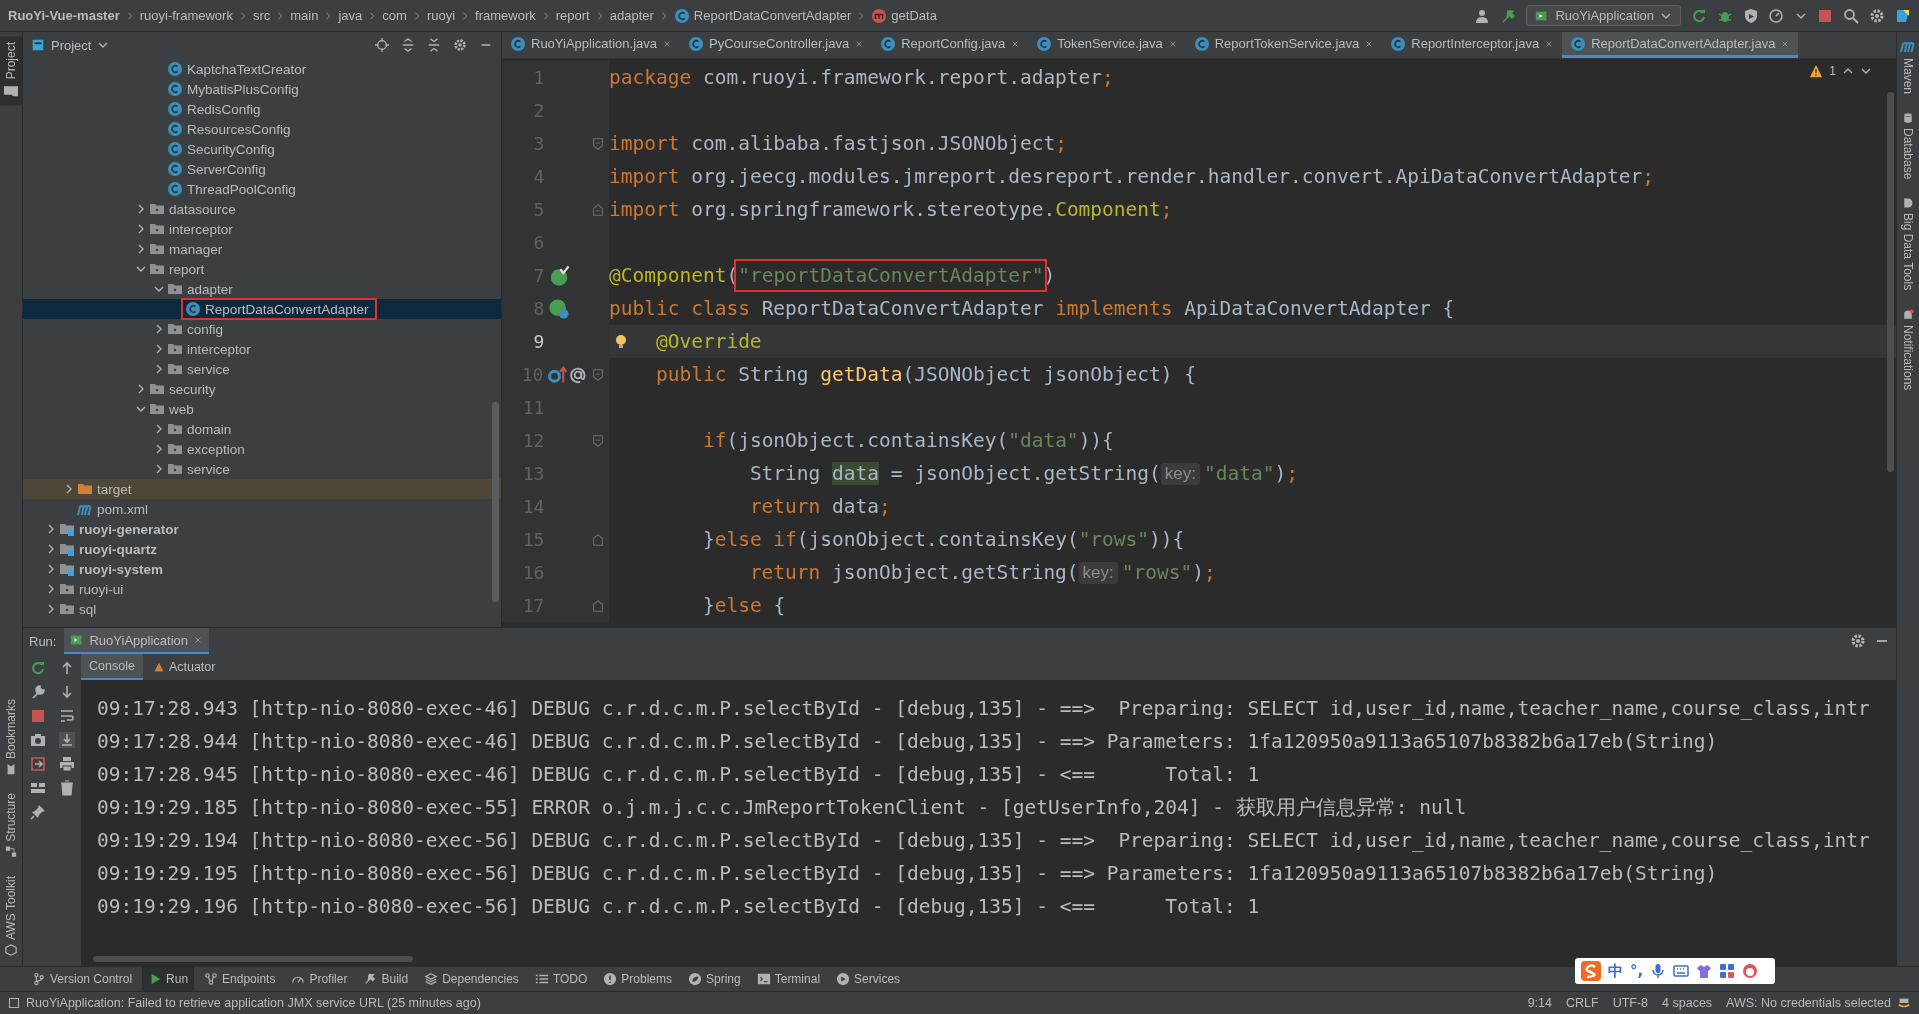 Image resolution: width=1919 pixels, height=1014 pixels. What do you see at coordinates (262, 509) in the screenshot?
I see `tree-item: pom.xml` at bounding box center [262, 509].